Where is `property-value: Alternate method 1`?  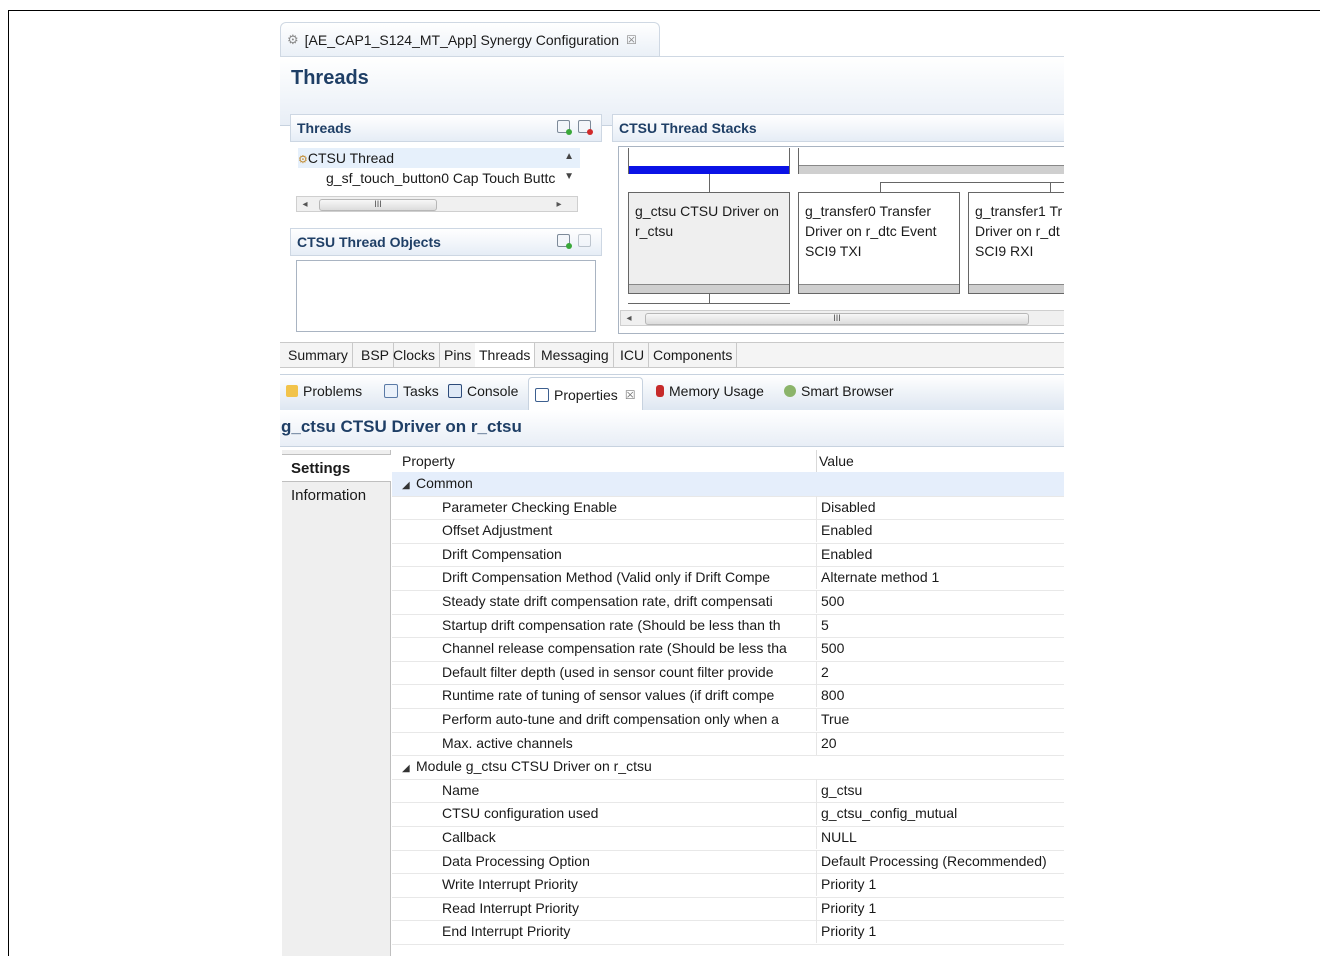 property-value: Alternate method 1 is located at coordinates (940, 578).